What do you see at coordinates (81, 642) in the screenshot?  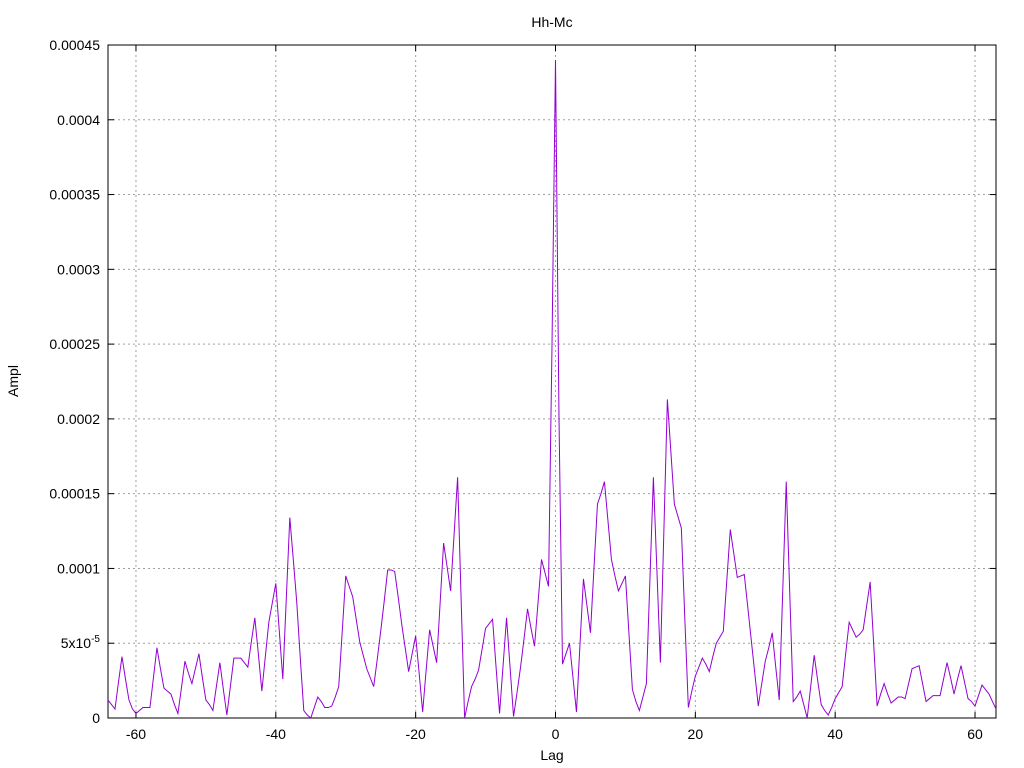 I see `y-tick-label: 5x10-5` at bounding box center [81, 642].